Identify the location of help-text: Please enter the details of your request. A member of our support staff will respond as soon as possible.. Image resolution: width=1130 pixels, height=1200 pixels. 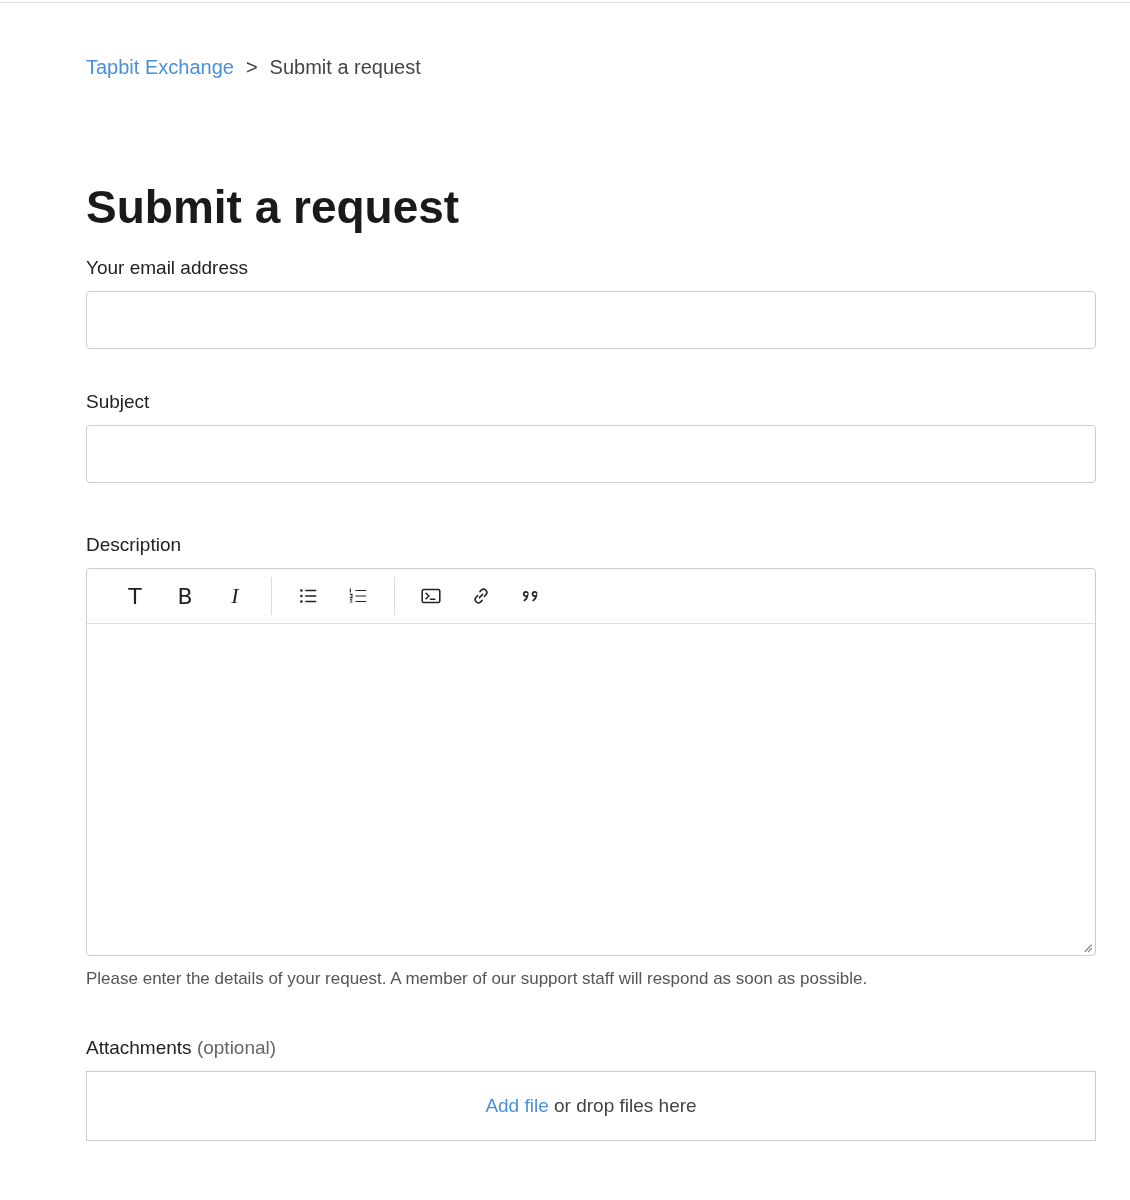
(477, 979).